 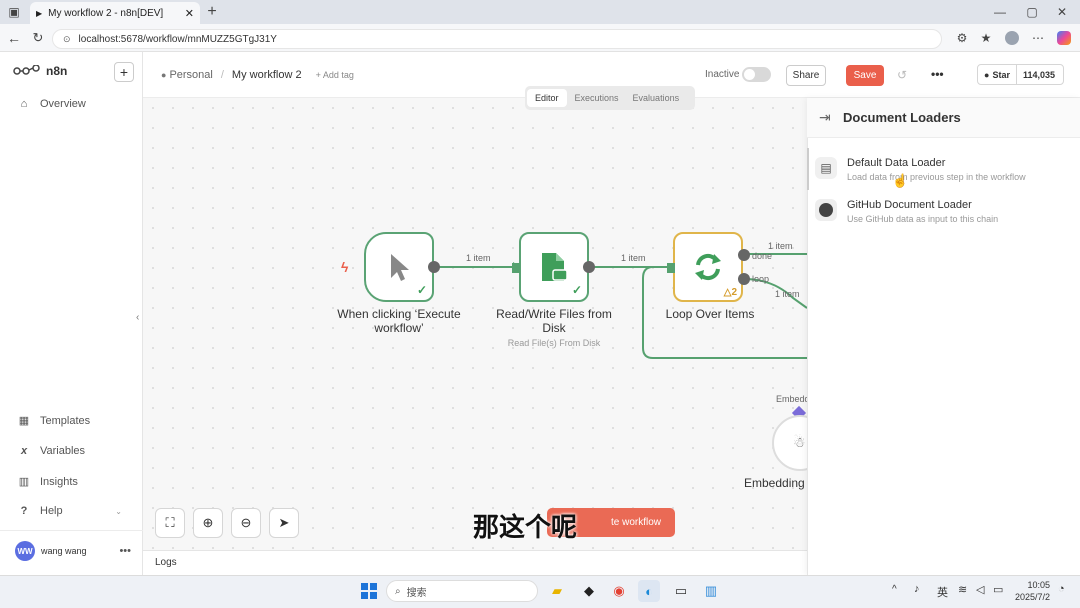 I want to click on star-label: Star, so click(x=1001, y=74).